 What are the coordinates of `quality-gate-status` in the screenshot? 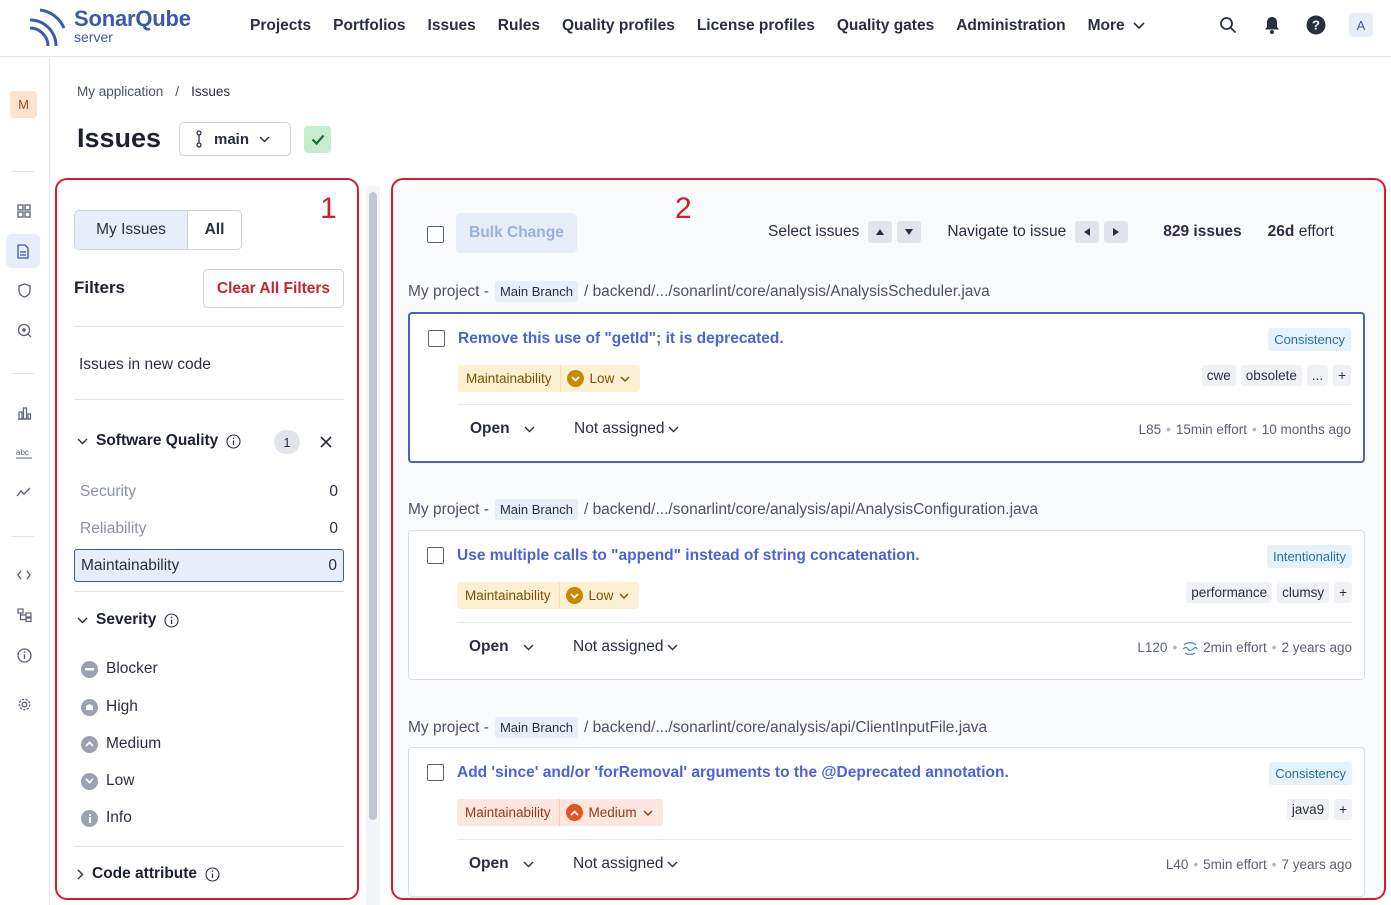 It's located at (317, 139).